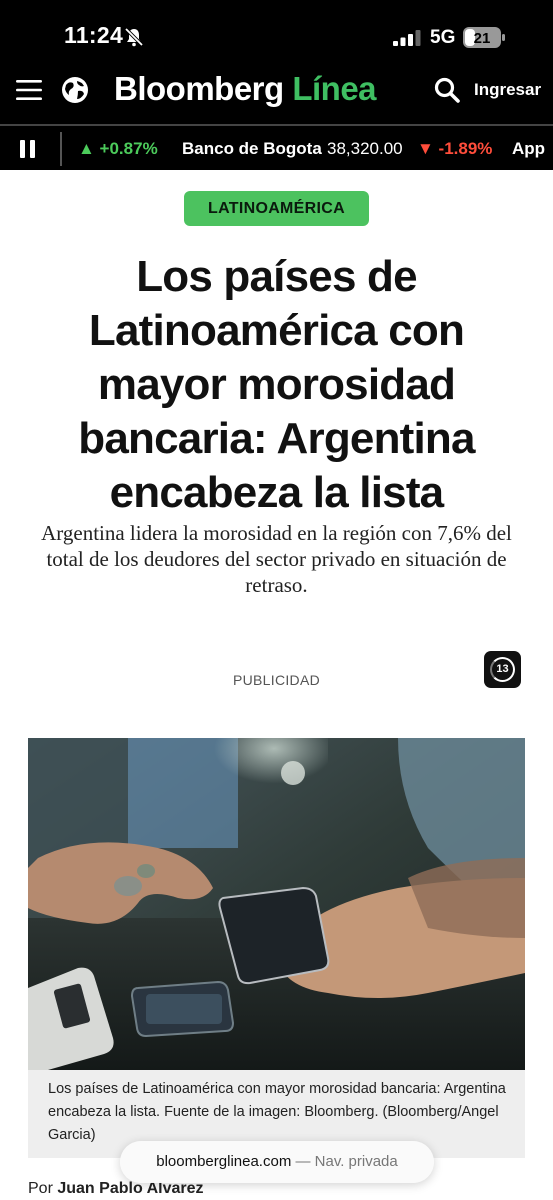  Describe the element at coordinates (528, 149) in the screenshot. I see `ticker-name-next: App` at that location.